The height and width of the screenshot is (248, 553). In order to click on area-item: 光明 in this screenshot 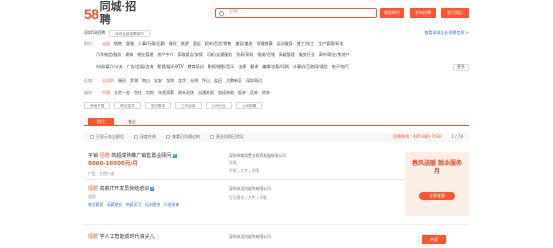, I will do `click(194, 81)`.